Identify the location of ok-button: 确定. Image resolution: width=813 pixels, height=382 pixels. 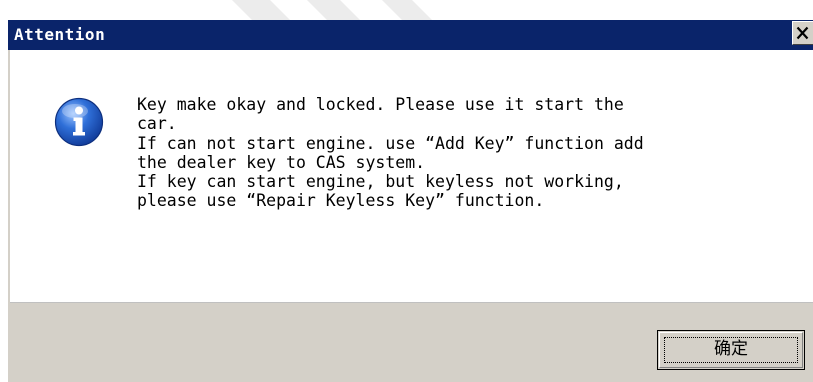
(731, 350).